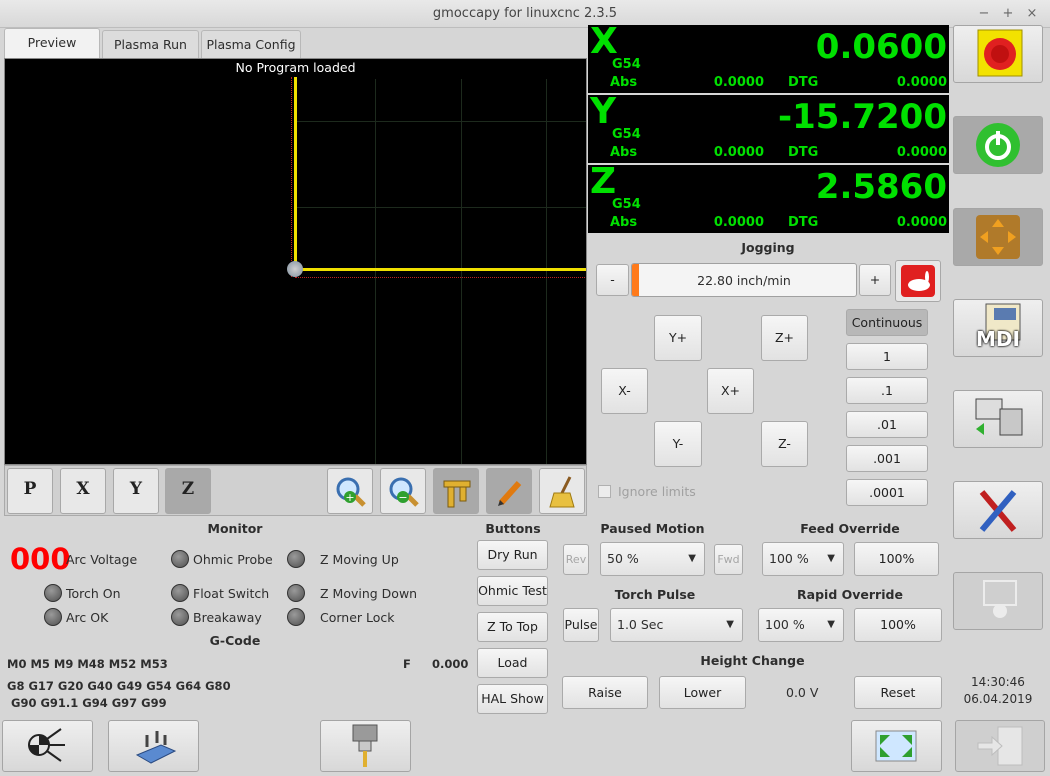 The image size is (1050, 776). Describe the element at coordinates (581, 625) in the screenshot. I see `torch-pulse-button: Pulse` at that location.